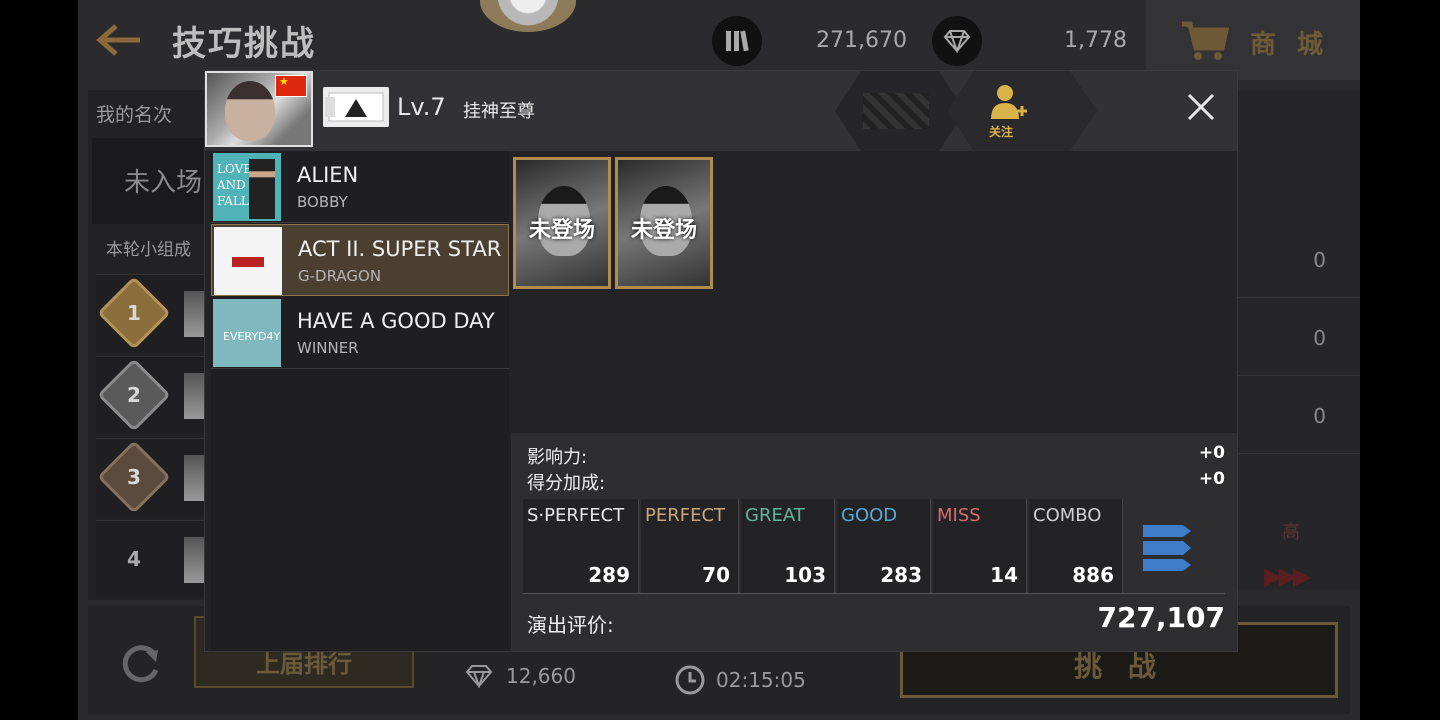  Describe the element at coordinates (788, 546) in the screenshot. I see `judgement-column: GREAT 103` at that location.